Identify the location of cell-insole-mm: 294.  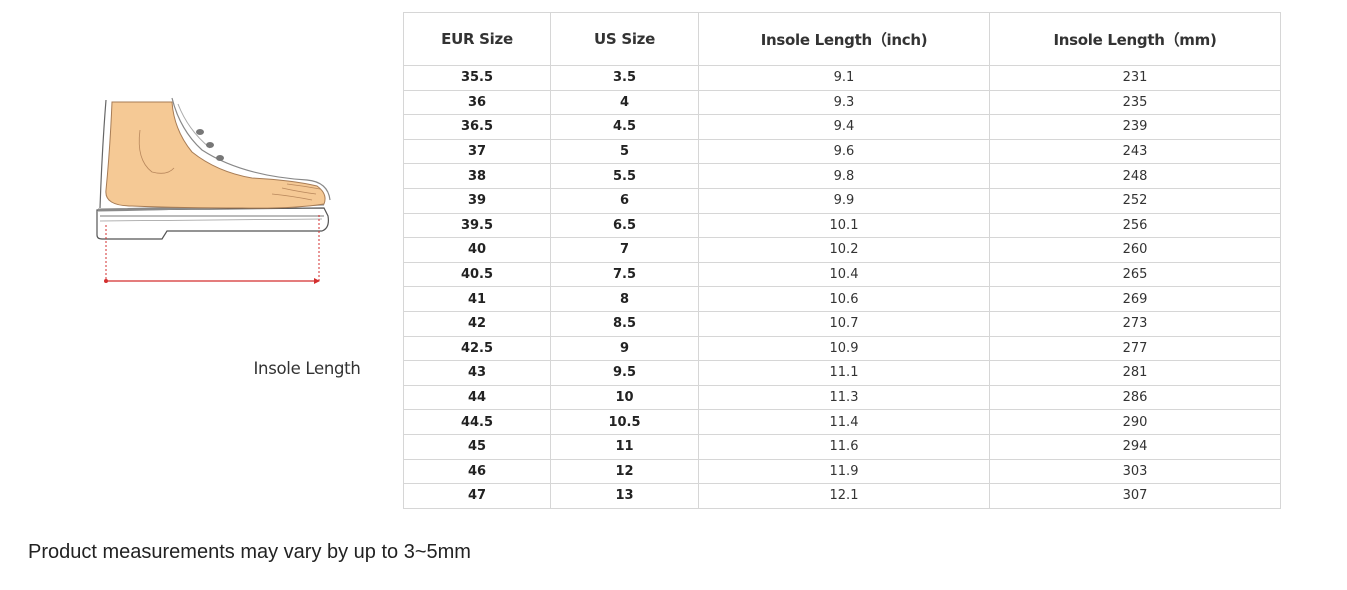
(1135, 446).